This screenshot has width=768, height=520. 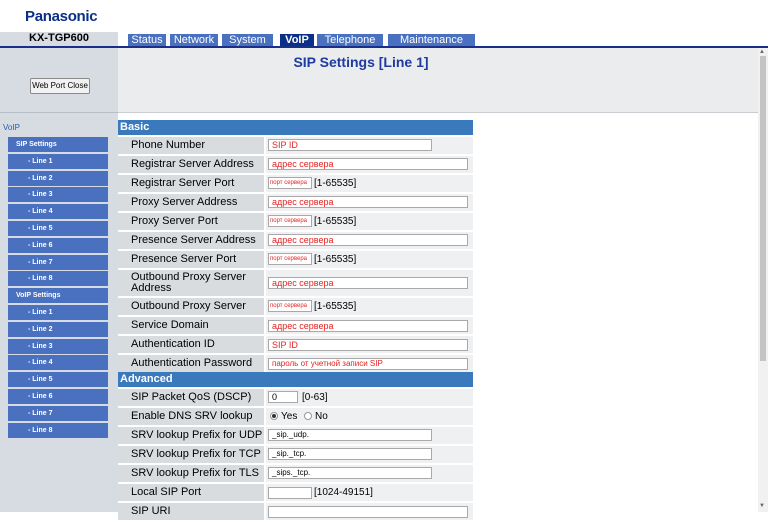 I want to click on row-srv-tcp: SRV lookup Prefix for TCP _sip._tcp., so click(x=295, y=454).